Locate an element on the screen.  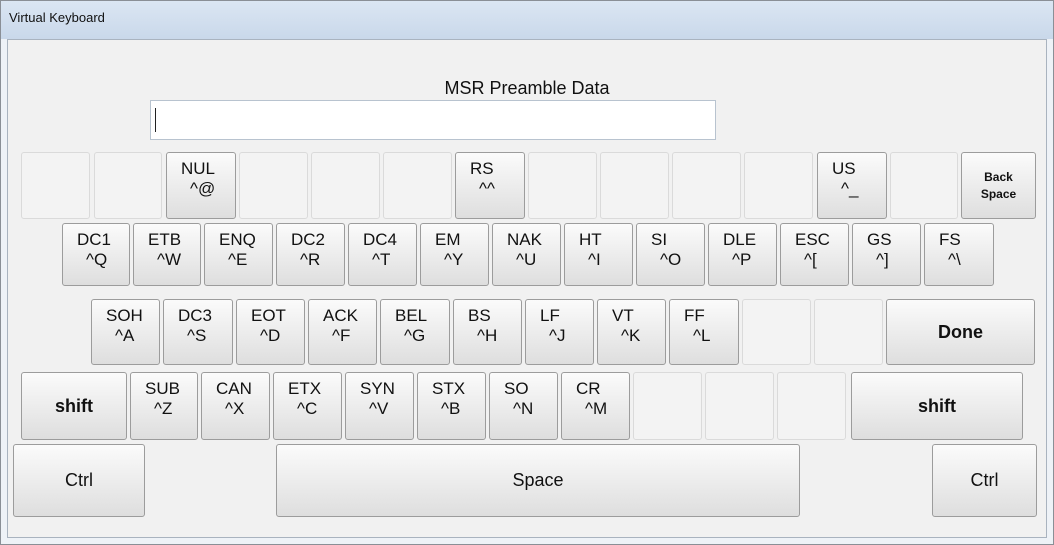
ctrl-right-key: Ctrl is located at coordinates (984, 480).